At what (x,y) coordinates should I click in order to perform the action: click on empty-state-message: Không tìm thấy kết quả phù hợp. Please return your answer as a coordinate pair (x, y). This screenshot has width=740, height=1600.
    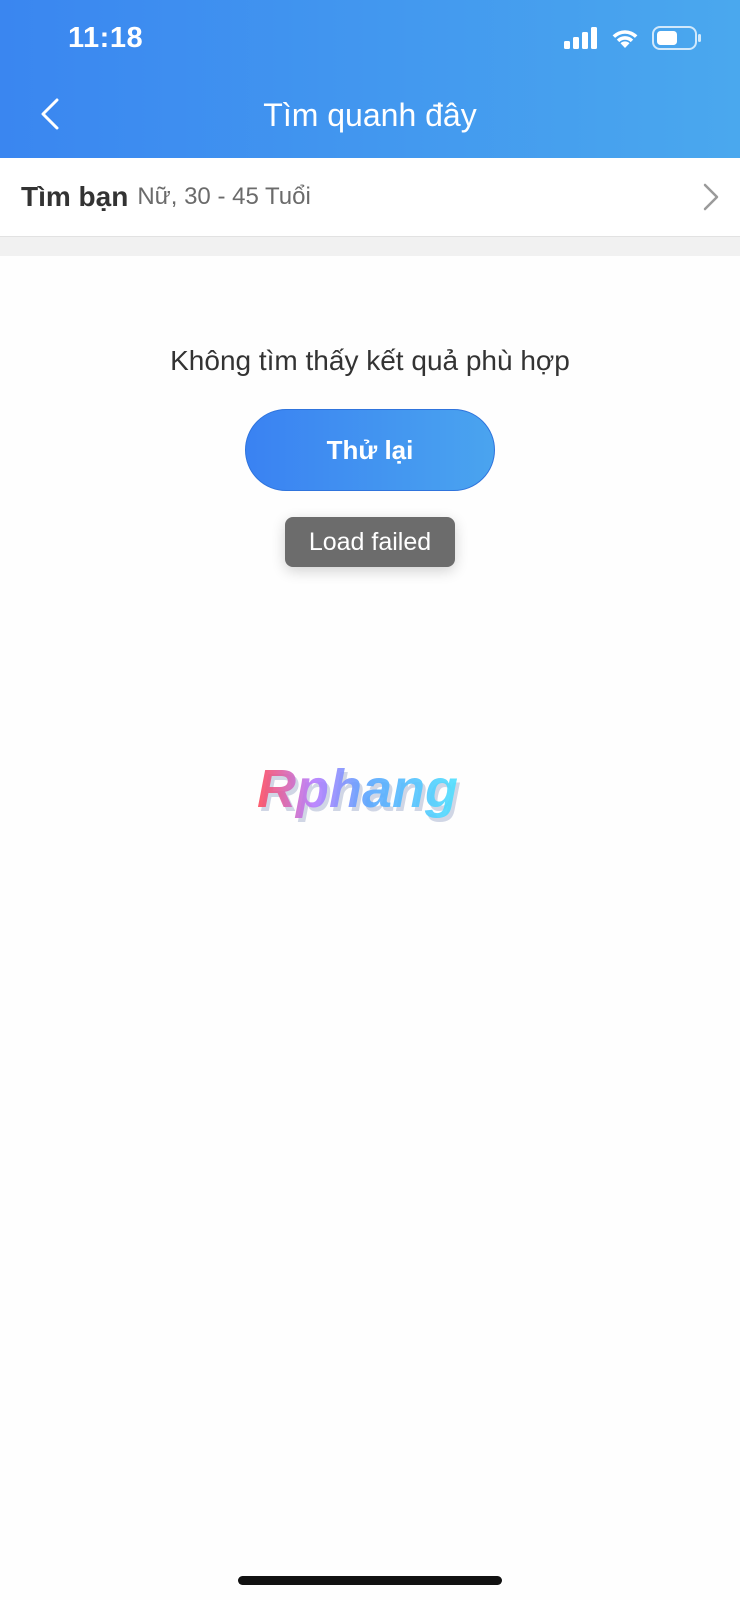
    Looking at the image, I should click on (370, 360).